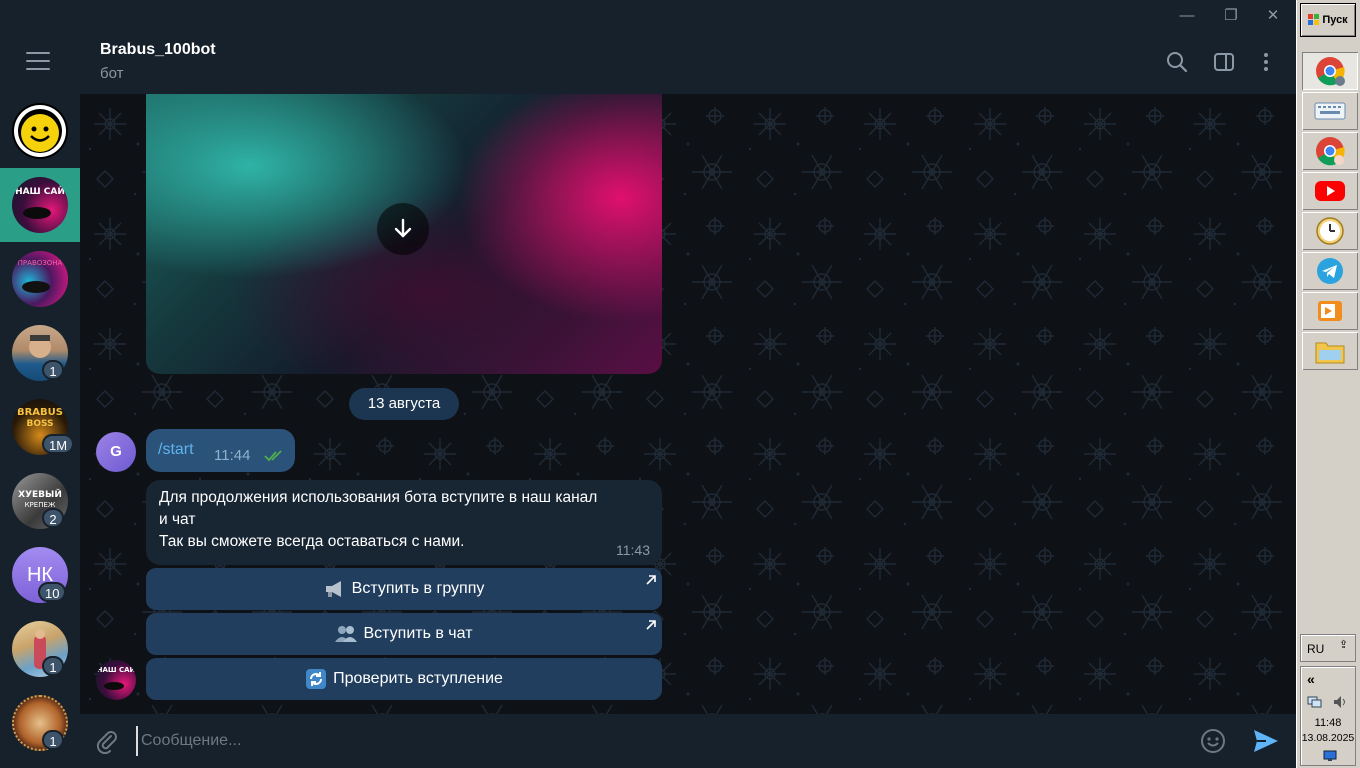  I want to click on title-bar: — ❐ ✕, so click(648, 15).